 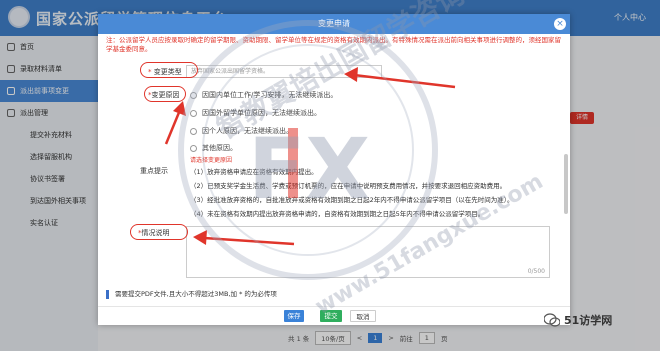 What do you see at coordinates (309, 169) in the screenshot?
I see `watermark-fx: FX` at bounding box center [309, 169].